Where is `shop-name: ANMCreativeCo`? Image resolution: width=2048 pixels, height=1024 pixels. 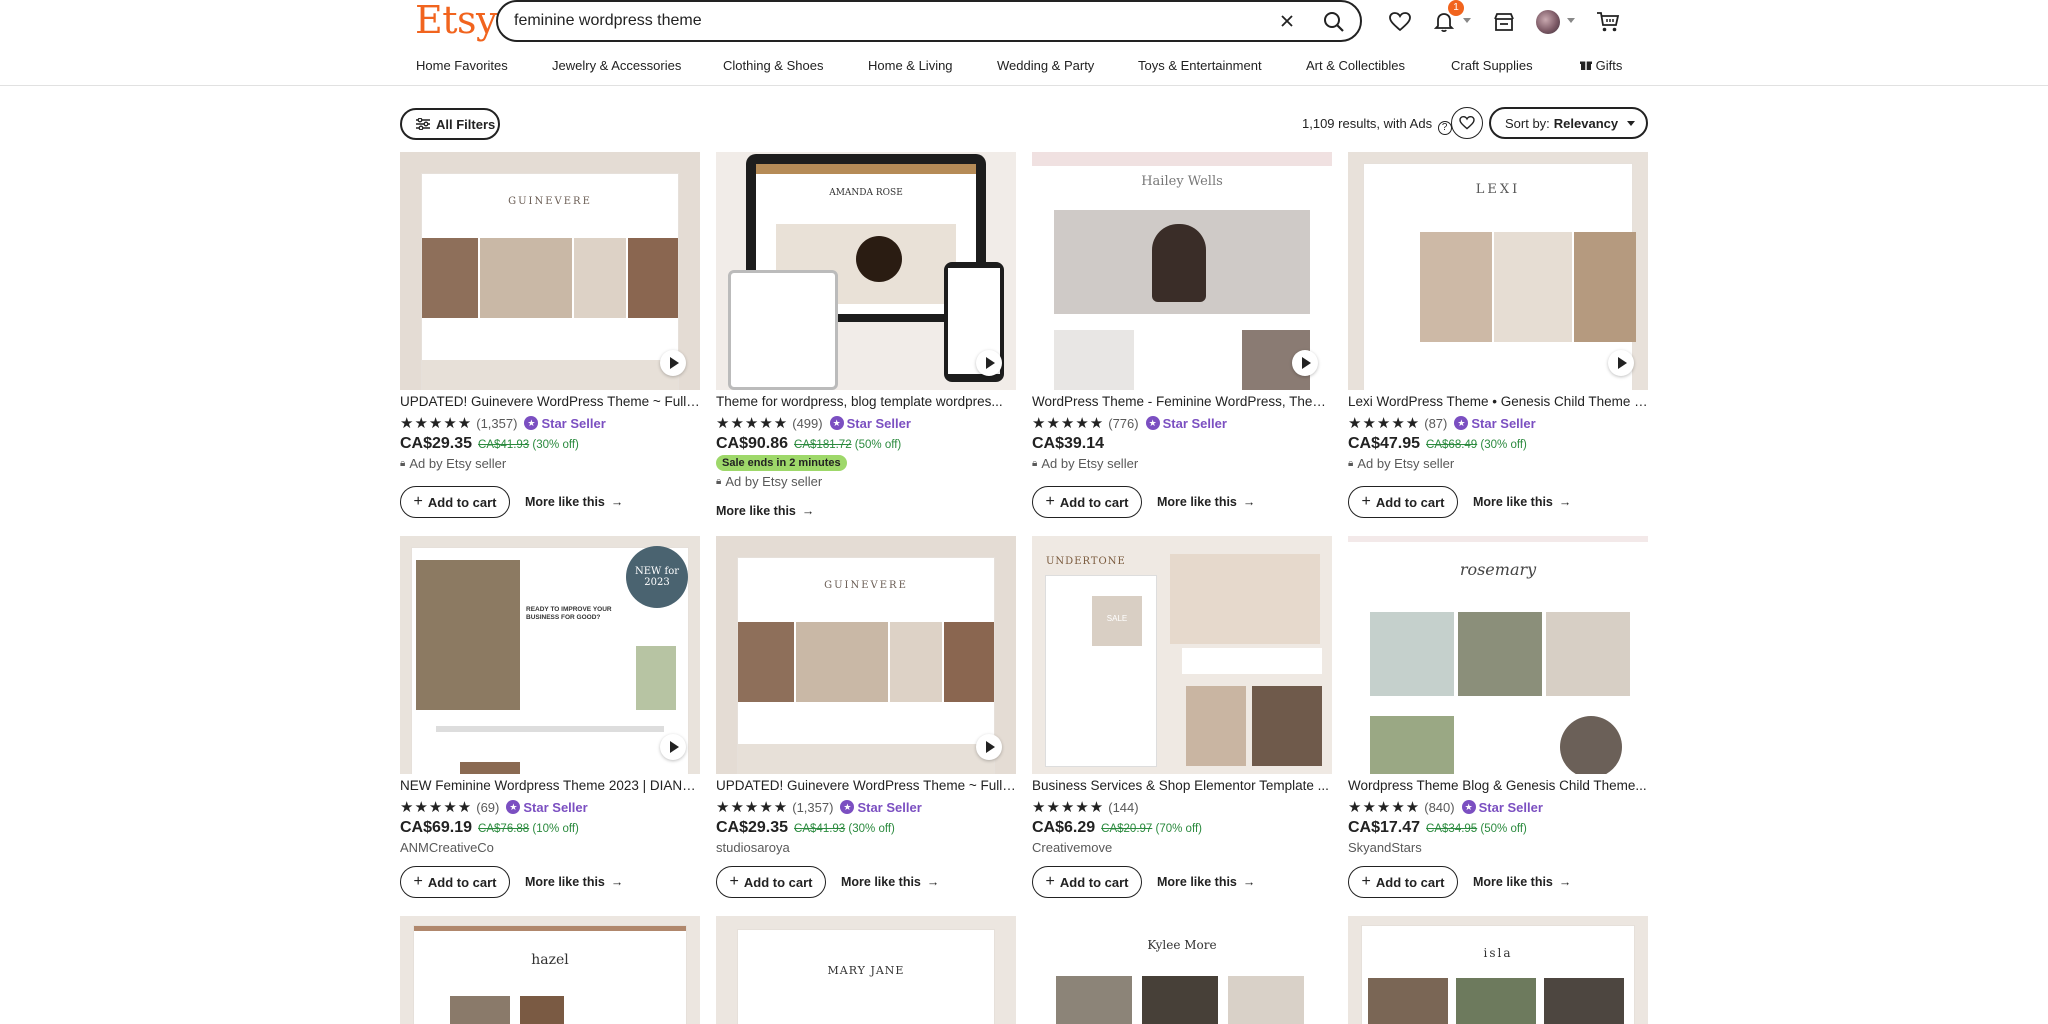 shop-name: ANMCreativeCo is located at coordinates (447, 847).